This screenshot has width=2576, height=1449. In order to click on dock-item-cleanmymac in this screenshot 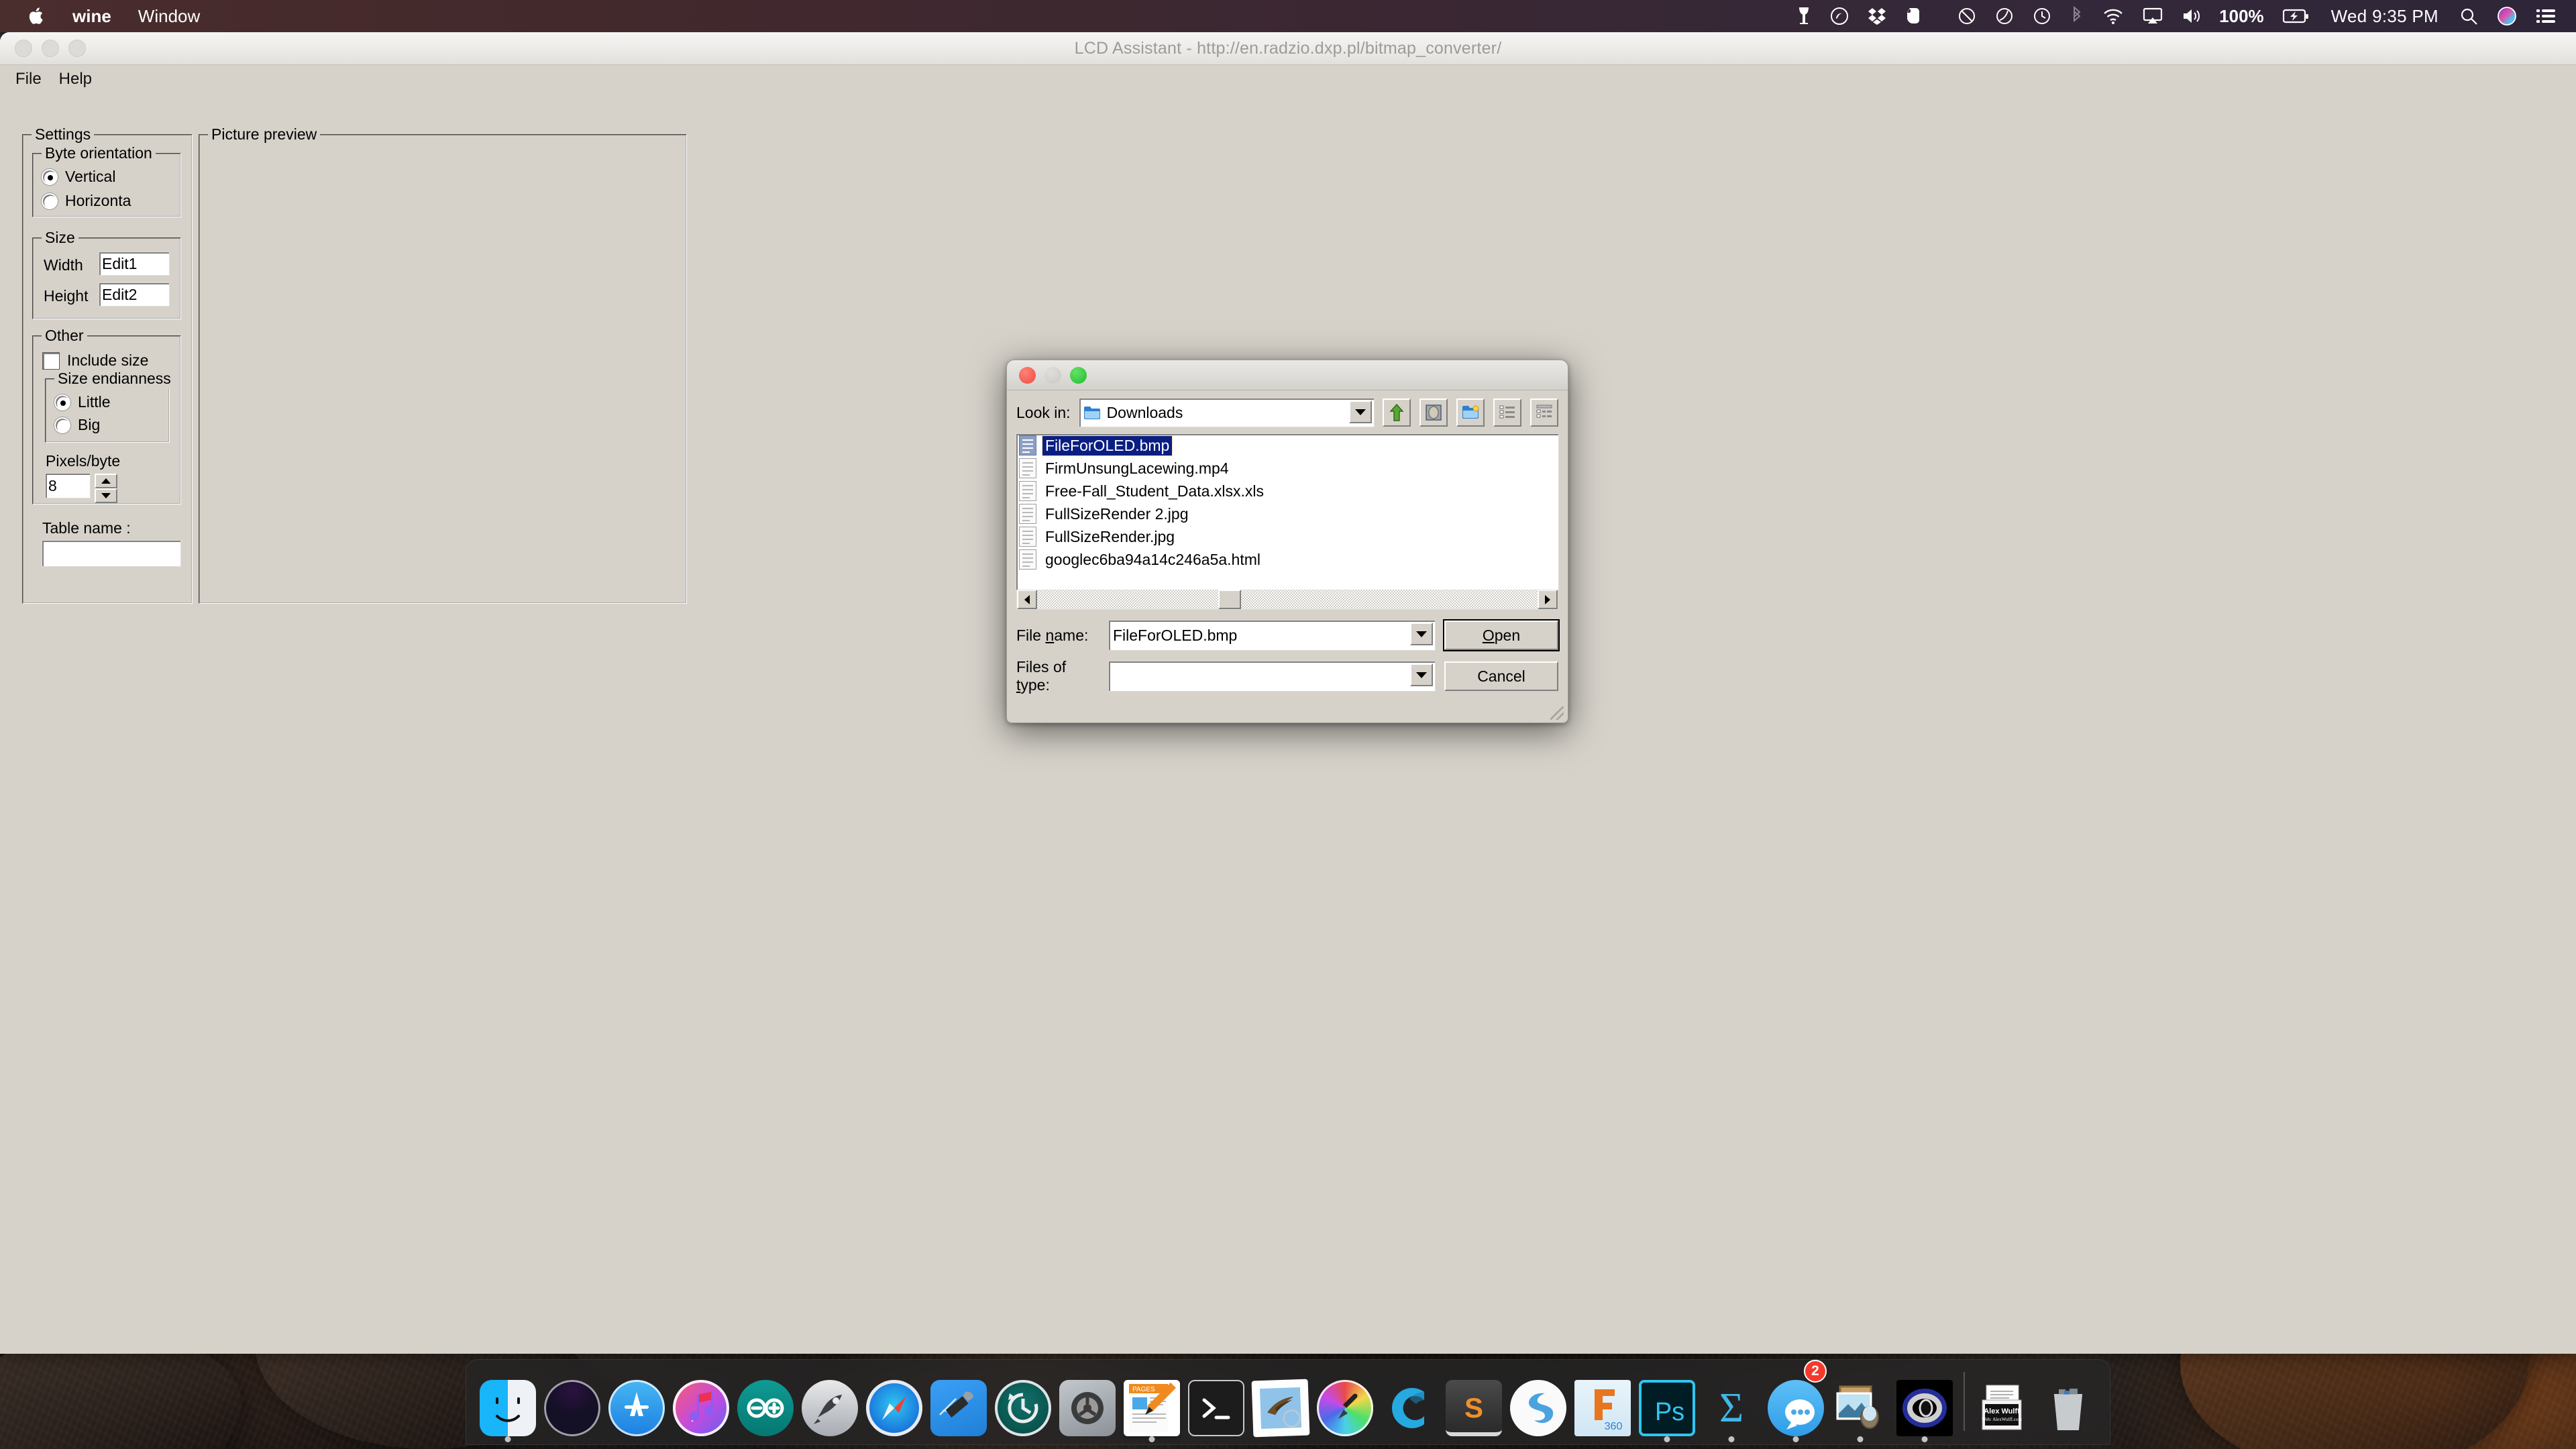, I will do `click(1409, 1402)`.